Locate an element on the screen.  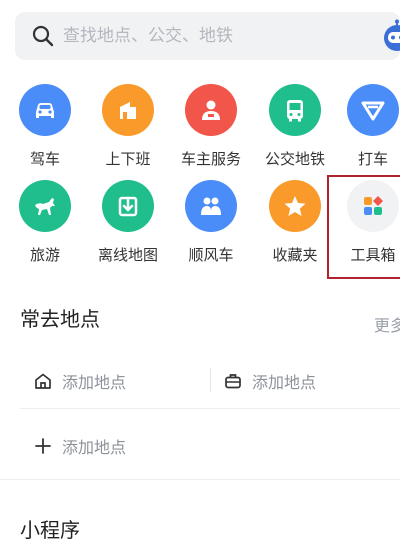
search-bar: 查找地点、公交、地铁 is located at coordinates (207, 36).